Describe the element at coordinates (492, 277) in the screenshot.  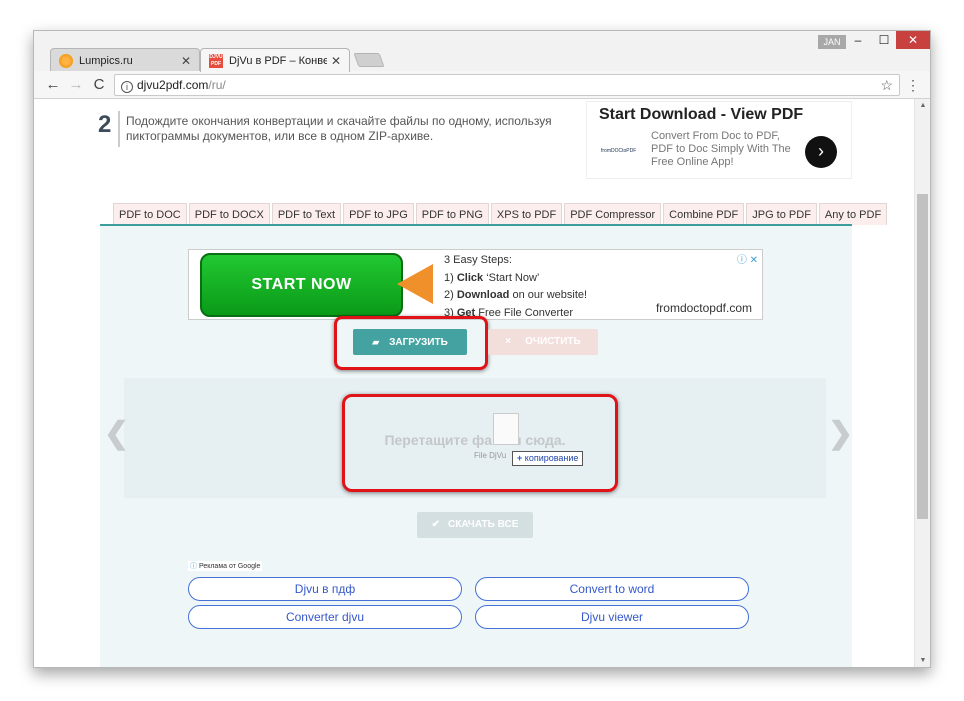
I see `ad-step-1: 1) Click ‘Start Now’` at that location.